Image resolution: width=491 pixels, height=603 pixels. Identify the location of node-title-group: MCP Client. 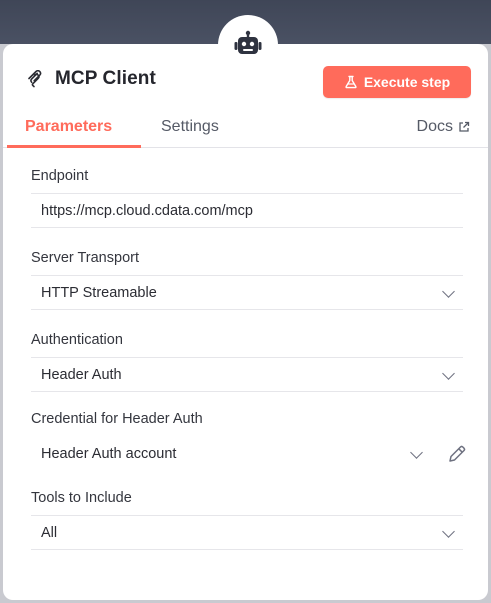
(91, 79).